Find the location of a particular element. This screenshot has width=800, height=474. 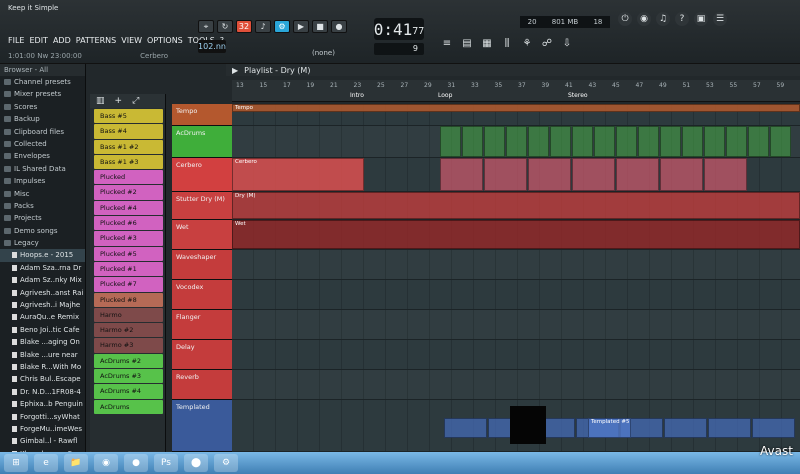

snap-selector: (none) is located at coordinates (337, 54).